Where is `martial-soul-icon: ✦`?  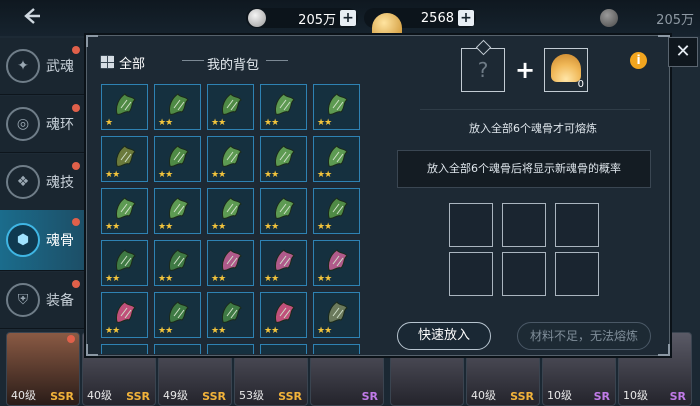
martial-soul-icon: ✦ is located at coordinates (23, 66).